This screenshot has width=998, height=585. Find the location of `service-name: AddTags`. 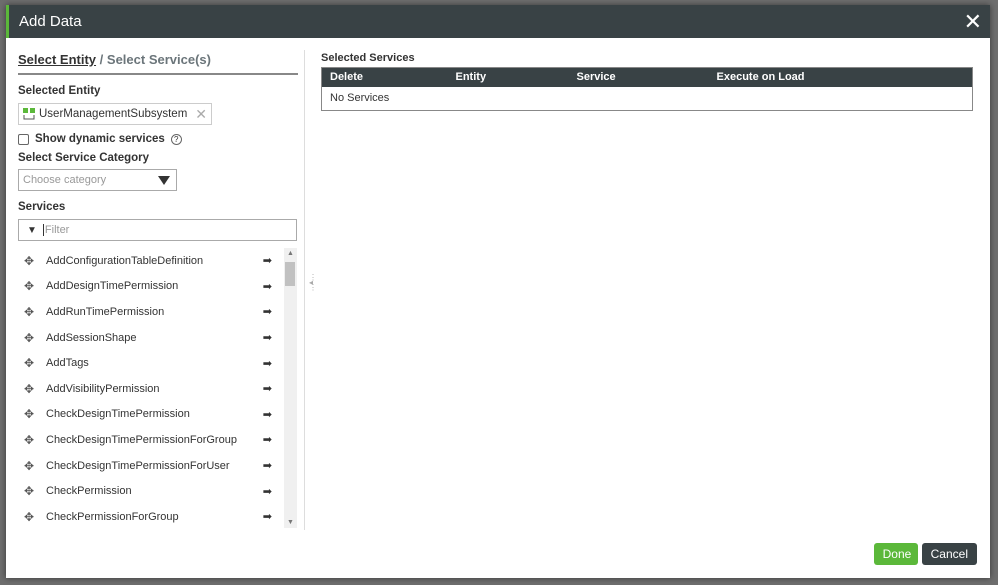

service-name: AddTags is located at coordinates (67, 363).